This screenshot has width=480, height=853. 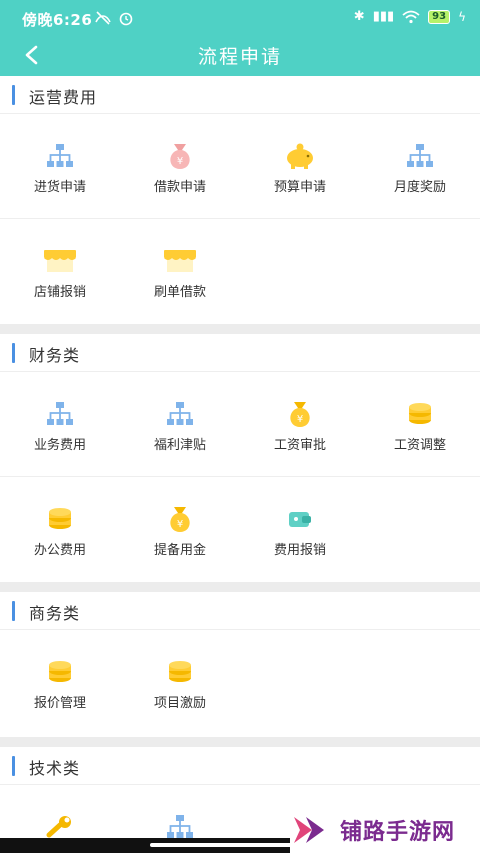 What do you see at coordinates (419, 445) in the screenshot?
I see `item-label: 工资调整` at bounding box center [419, 445].